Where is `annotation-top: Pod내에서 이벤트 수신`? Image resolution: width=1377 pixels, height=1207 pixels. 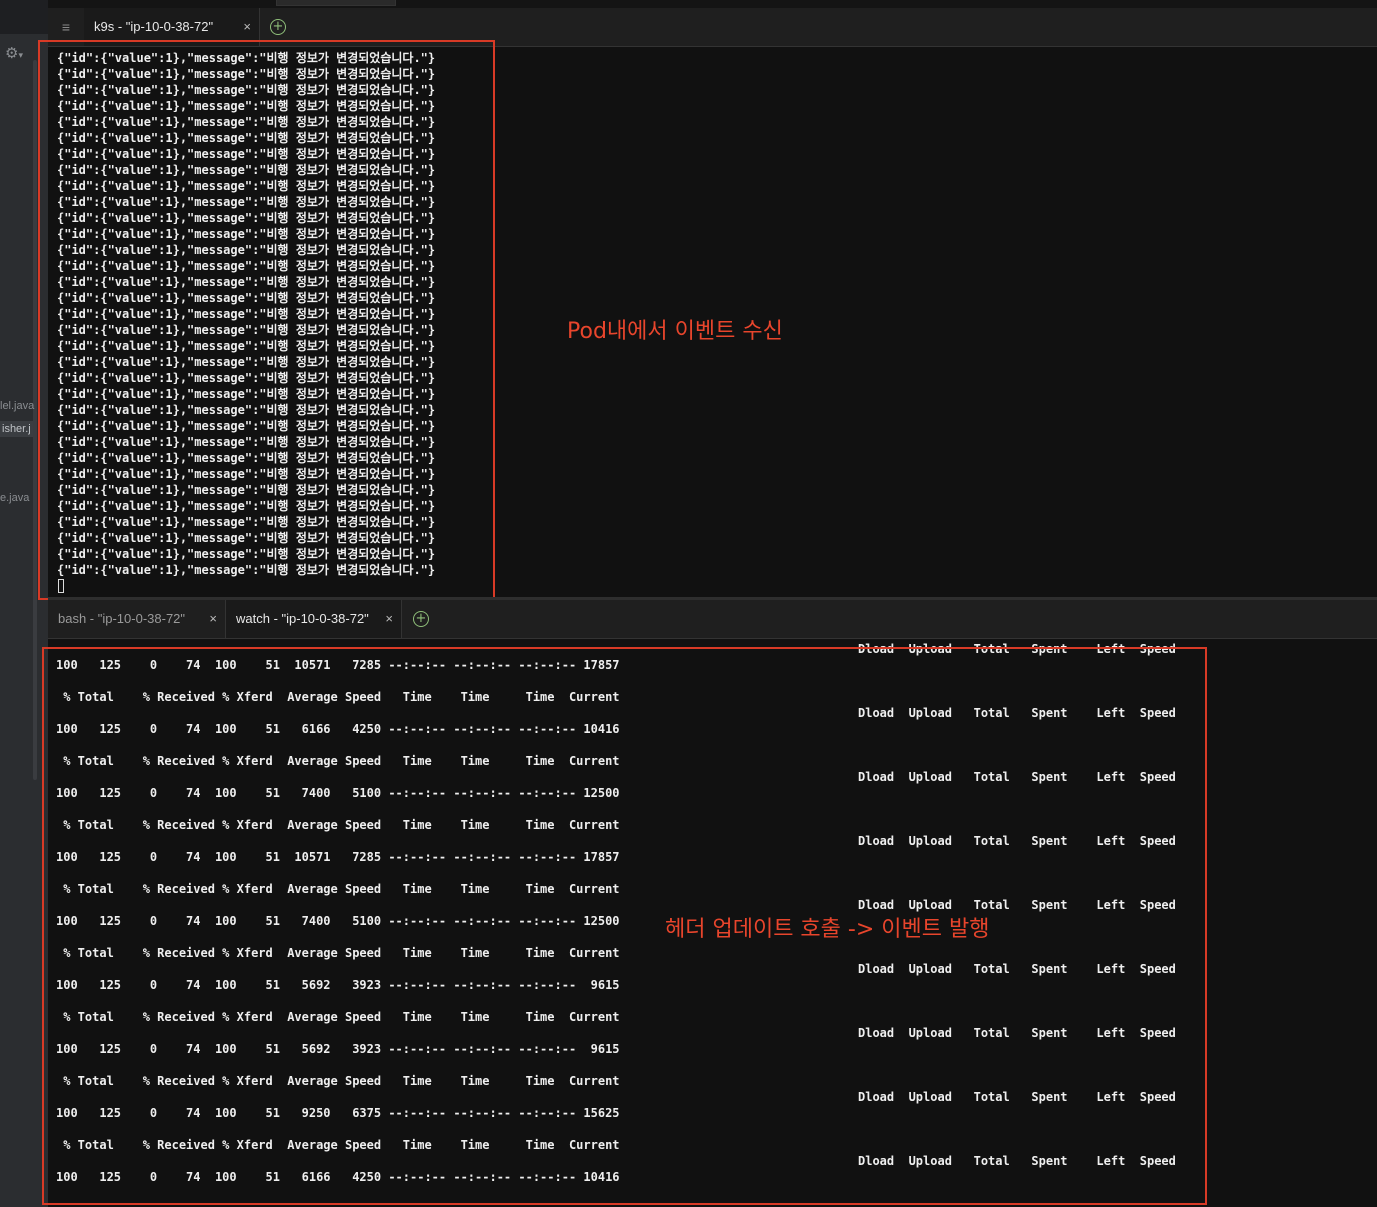
annotation-top: Pod내에서 이벤트 수신 is located at coordinates (675, 331).